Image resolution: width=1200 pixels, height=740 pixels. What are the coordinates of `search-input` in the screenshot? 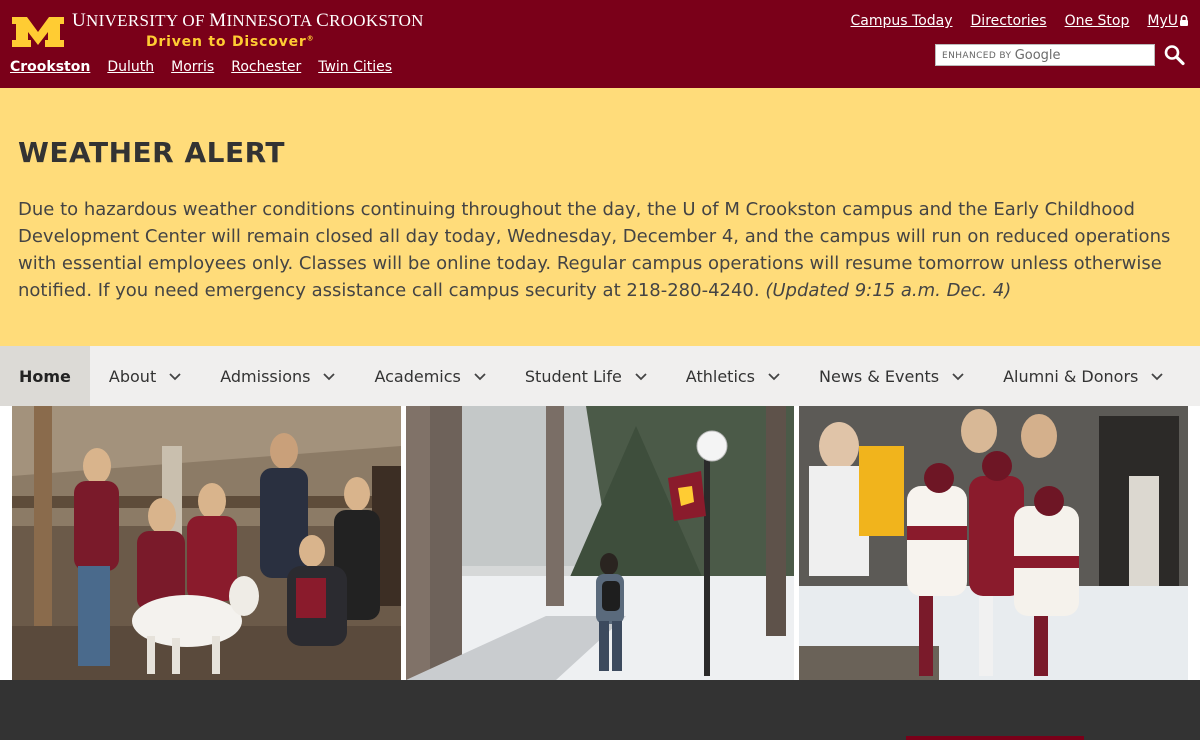 It's located at (1045, 55).